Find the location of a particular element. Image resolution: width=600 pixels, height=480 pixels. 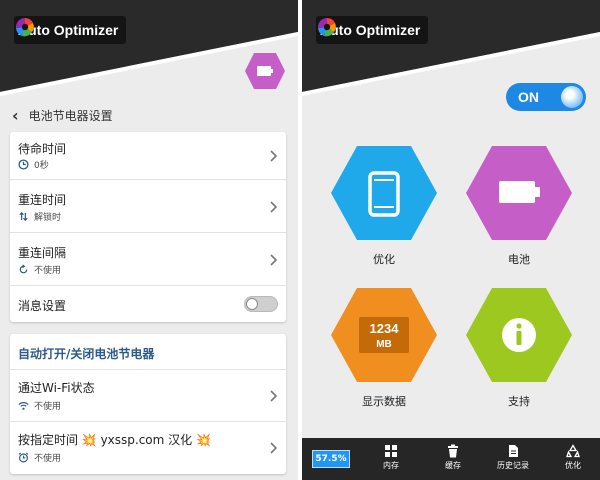

setting-label: 重连时间 is located at coordinates (42, 200).